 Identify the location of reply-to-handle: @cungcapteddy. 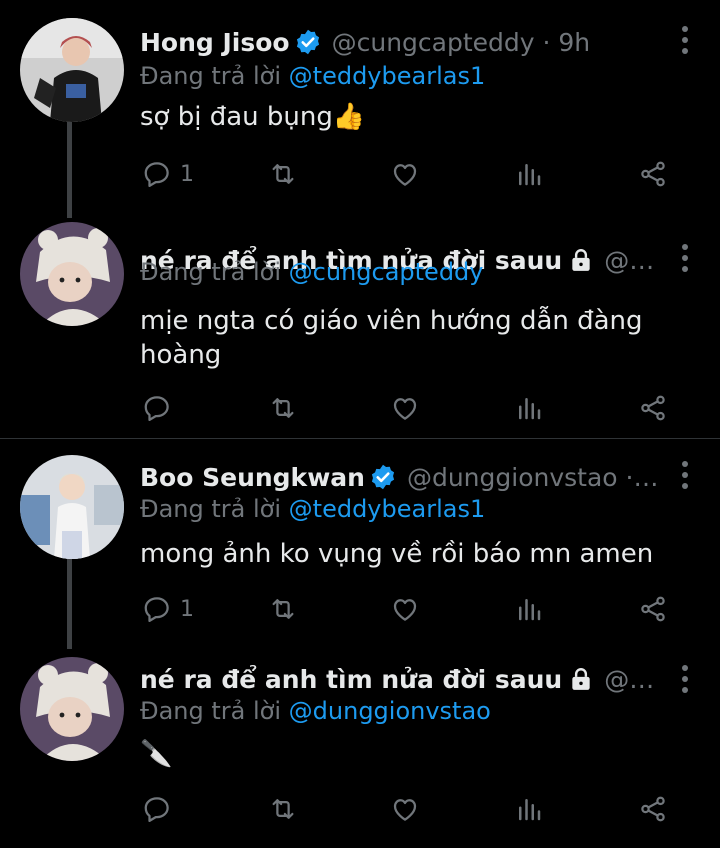
(386, 272).